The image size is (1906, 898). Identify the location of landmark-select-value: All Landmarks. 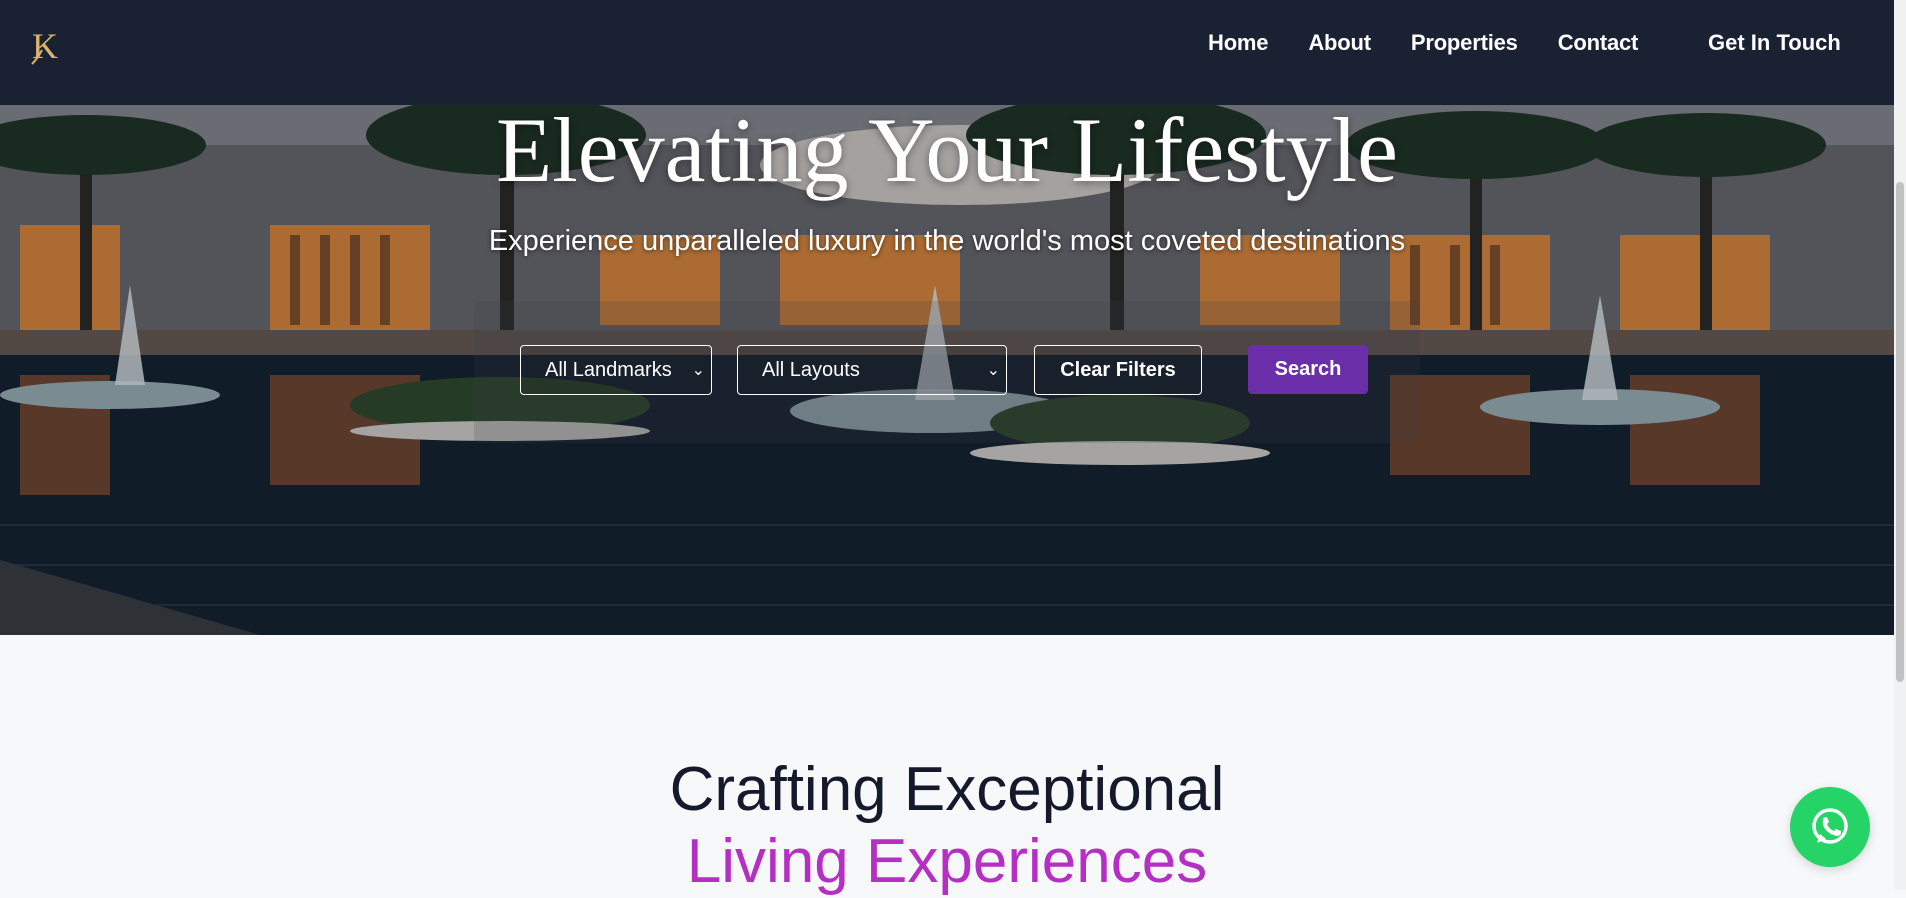
(608, 369).